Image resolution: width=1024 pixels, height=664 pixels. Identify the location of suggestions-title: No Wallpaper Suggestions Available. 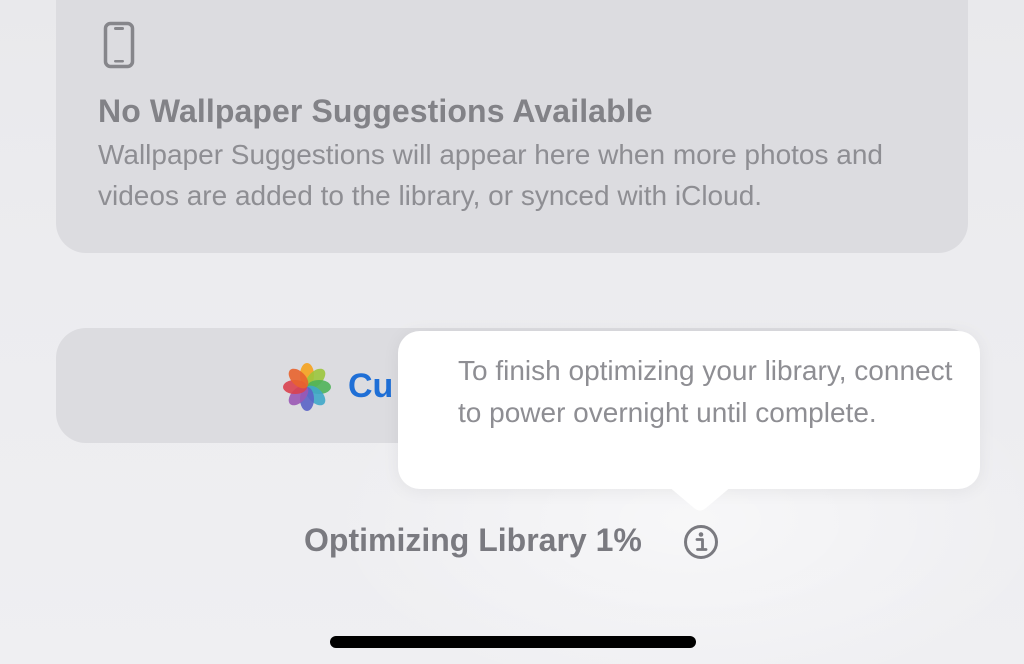
(375, 111).